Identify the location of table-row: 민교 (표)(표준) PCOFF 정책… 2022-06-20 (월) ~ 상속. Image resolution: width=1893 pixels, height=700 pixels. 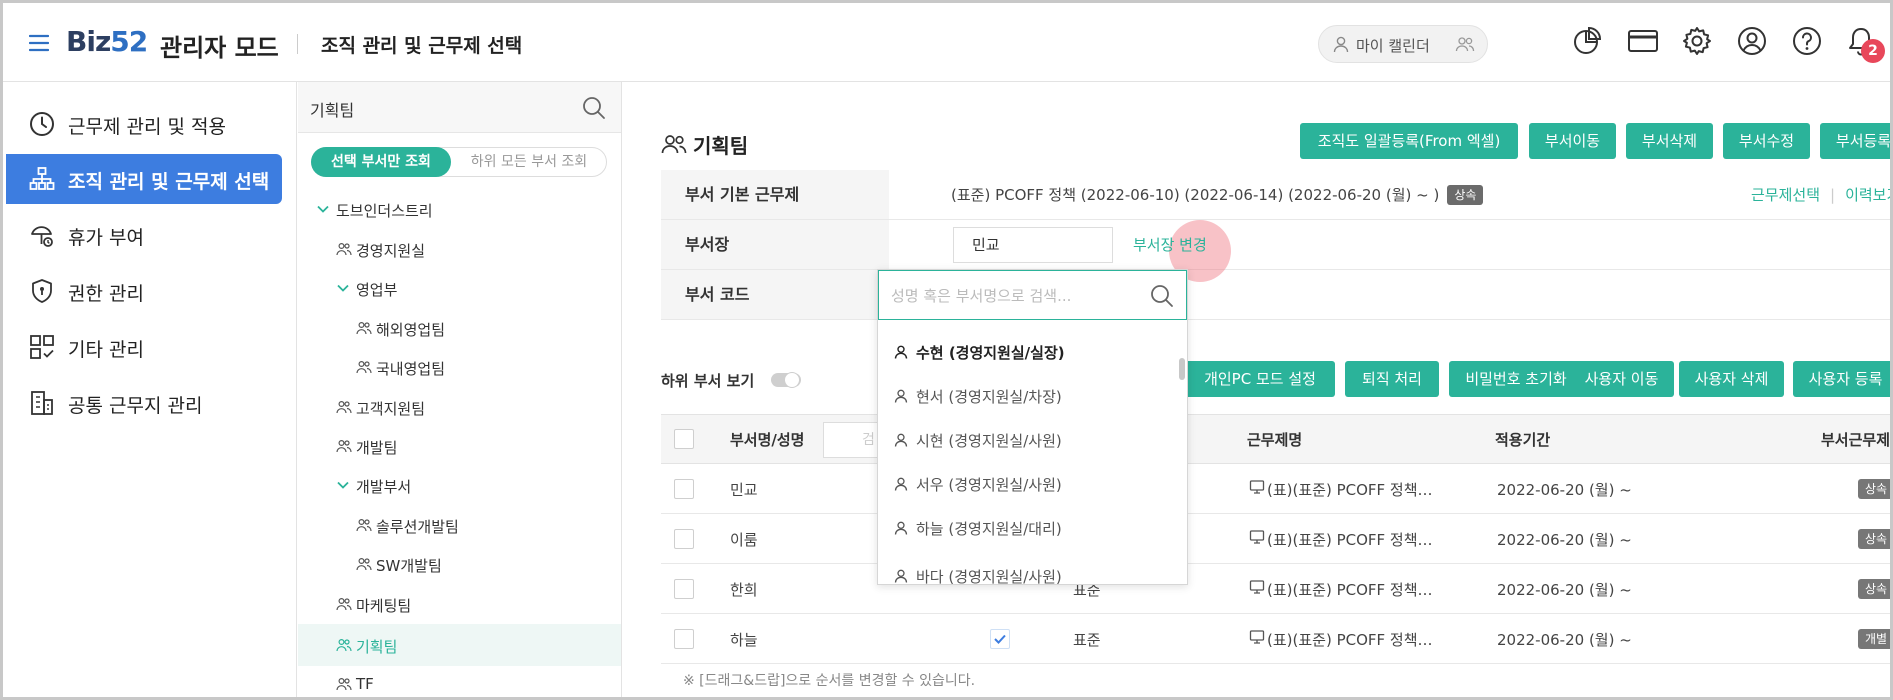
(1275, 489).